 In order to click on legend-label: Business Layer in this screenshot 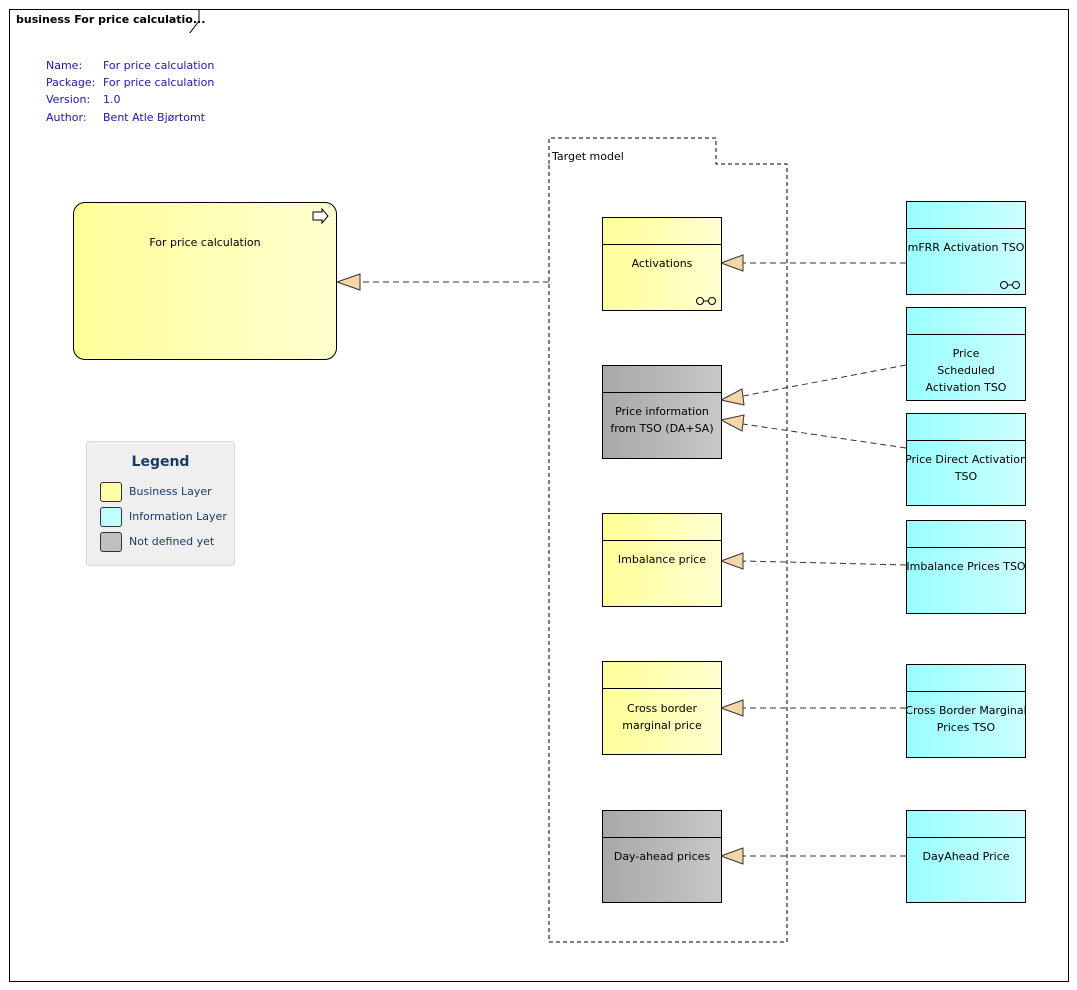, I will do `click(170, 491)`.